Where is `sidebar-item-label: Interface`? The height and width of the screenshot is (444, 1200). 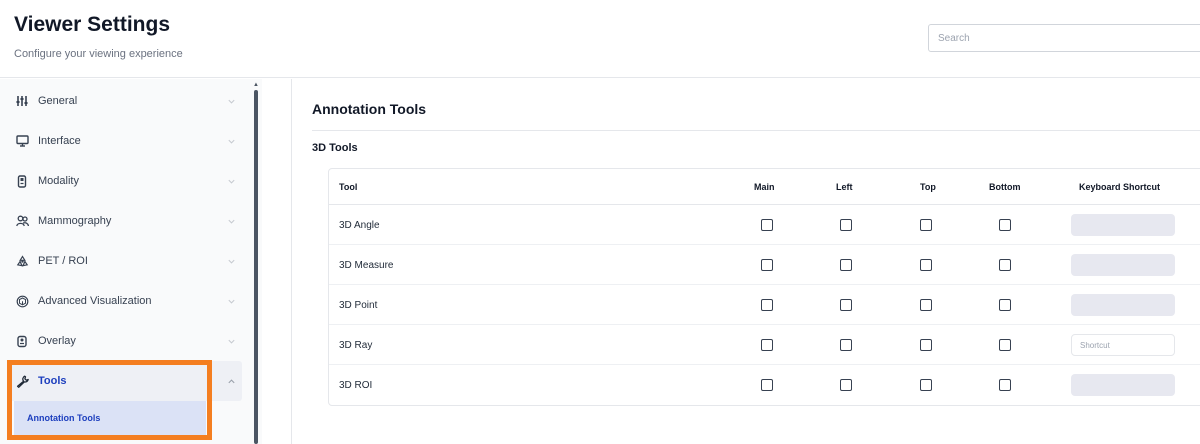
sidebar-item-label: Interface is located at coordinates (59, 141).